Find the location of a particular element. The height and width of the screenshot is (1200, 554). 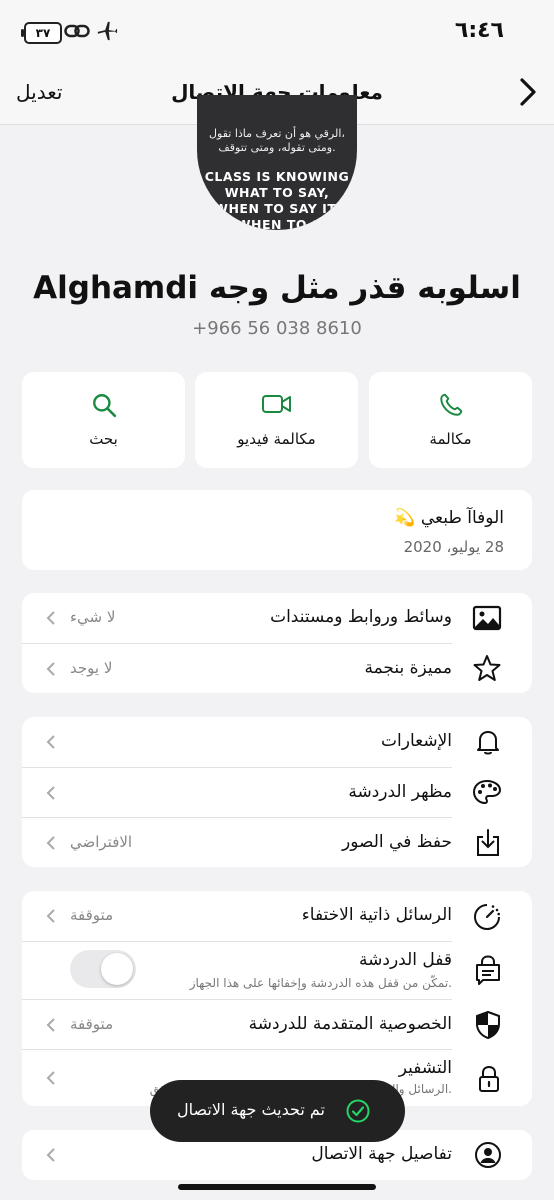

media-value: لا شيء is located at coordinates (93, 617).